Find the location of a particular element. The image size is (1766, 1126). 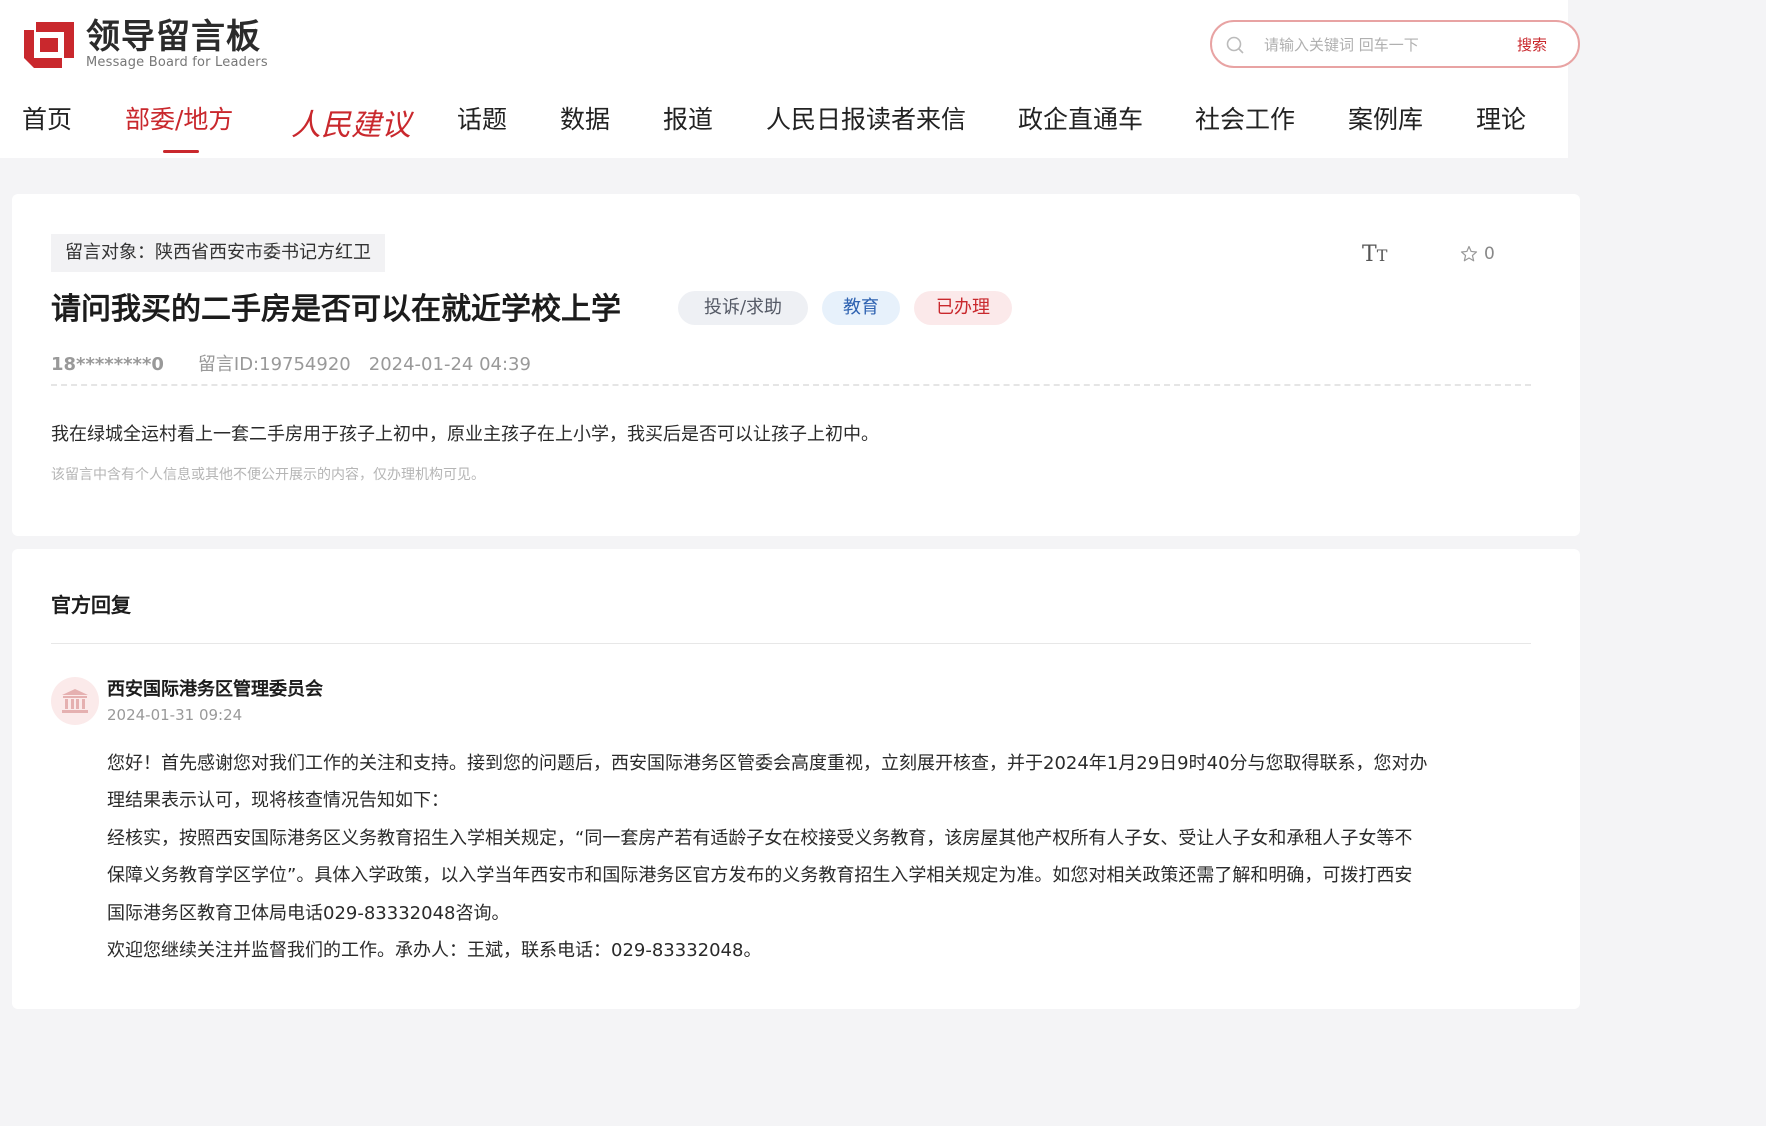

nav-item-people-suggestions-label: 人民建议 is located at coordinates (351, 125).